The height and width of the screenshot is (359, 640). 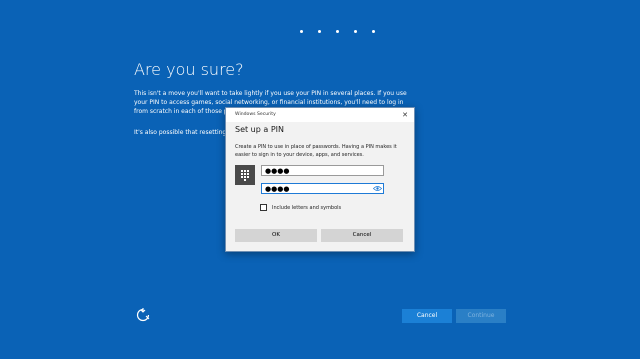 What do you see at coordinates (276, 235) in the screenshot?
I see `ok-button: OK` at bounding box center [276, 235].